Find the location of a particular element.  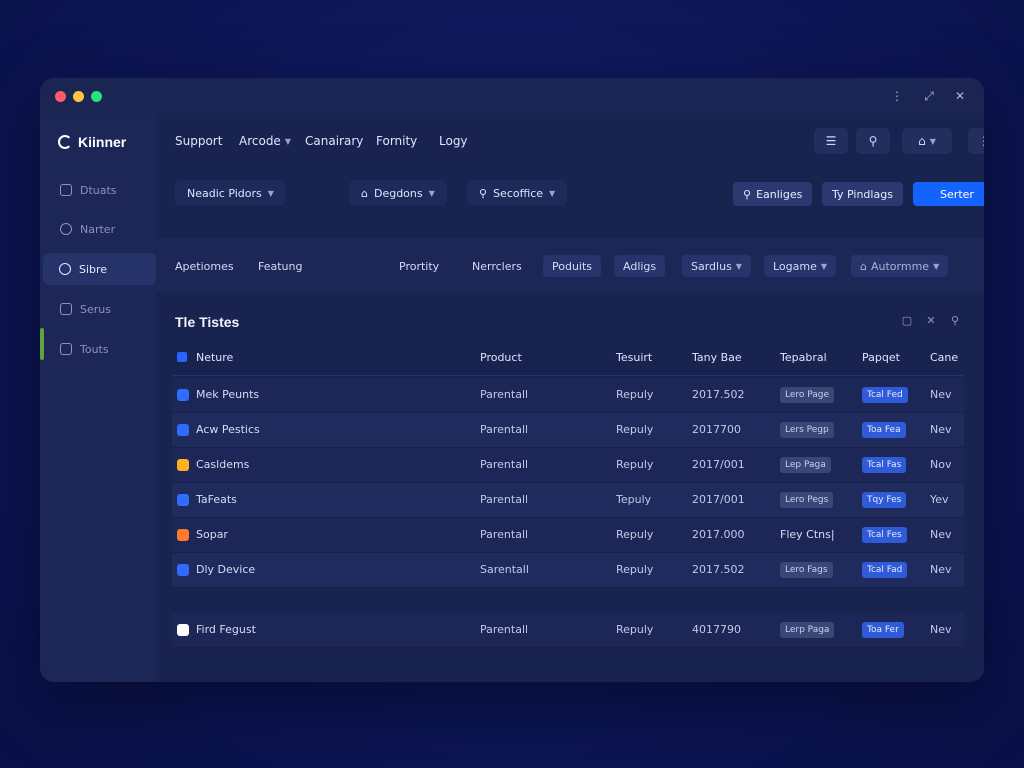

tab-2: Prortity is located at coordinates (419, 266).